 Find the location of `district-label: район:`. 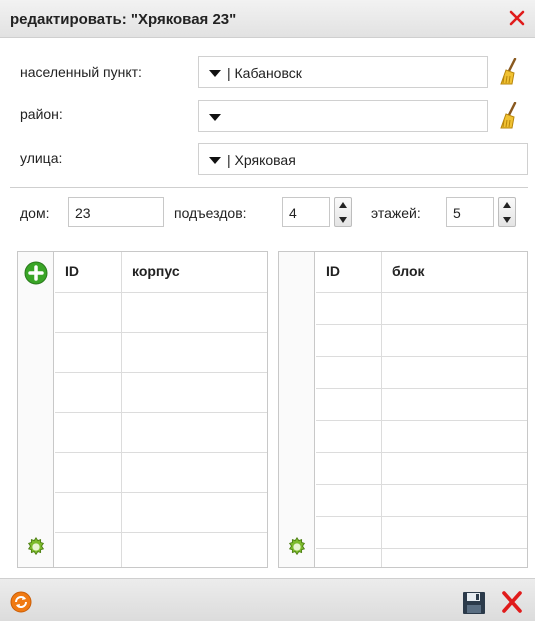

district-label: район: is located at coordinates (41, 114).